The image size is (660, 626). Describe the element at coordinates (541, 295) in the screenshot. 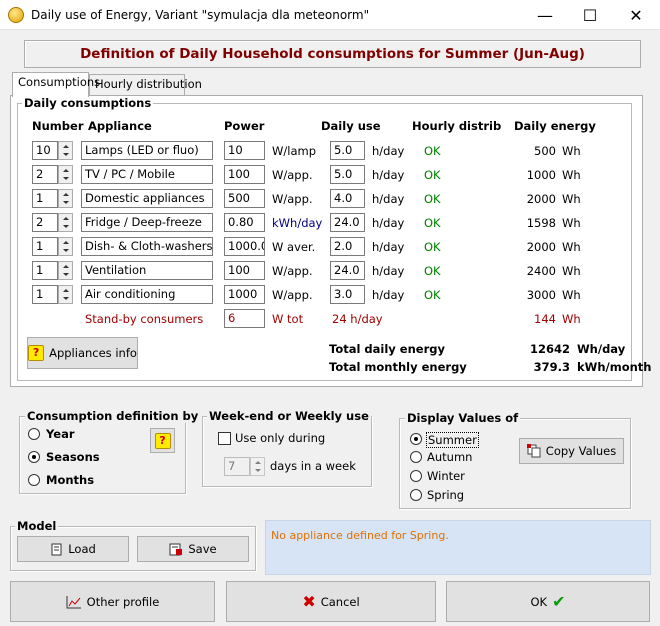

I see `daily-energy-value: 3000` at that location.